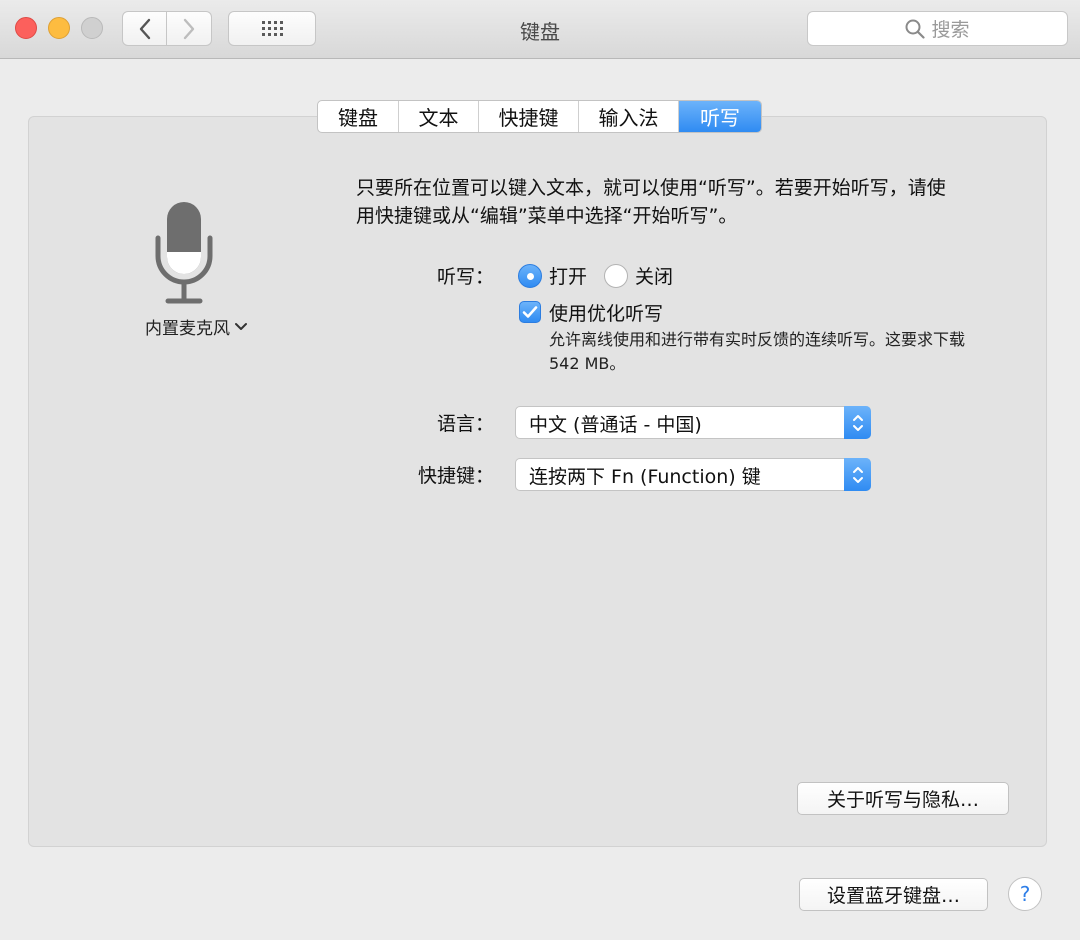 The width and height of the screenshot is (1080, 940). I want to click on shortcut-value: 连按两下 Fn (Function) 键, so click(645, 477).